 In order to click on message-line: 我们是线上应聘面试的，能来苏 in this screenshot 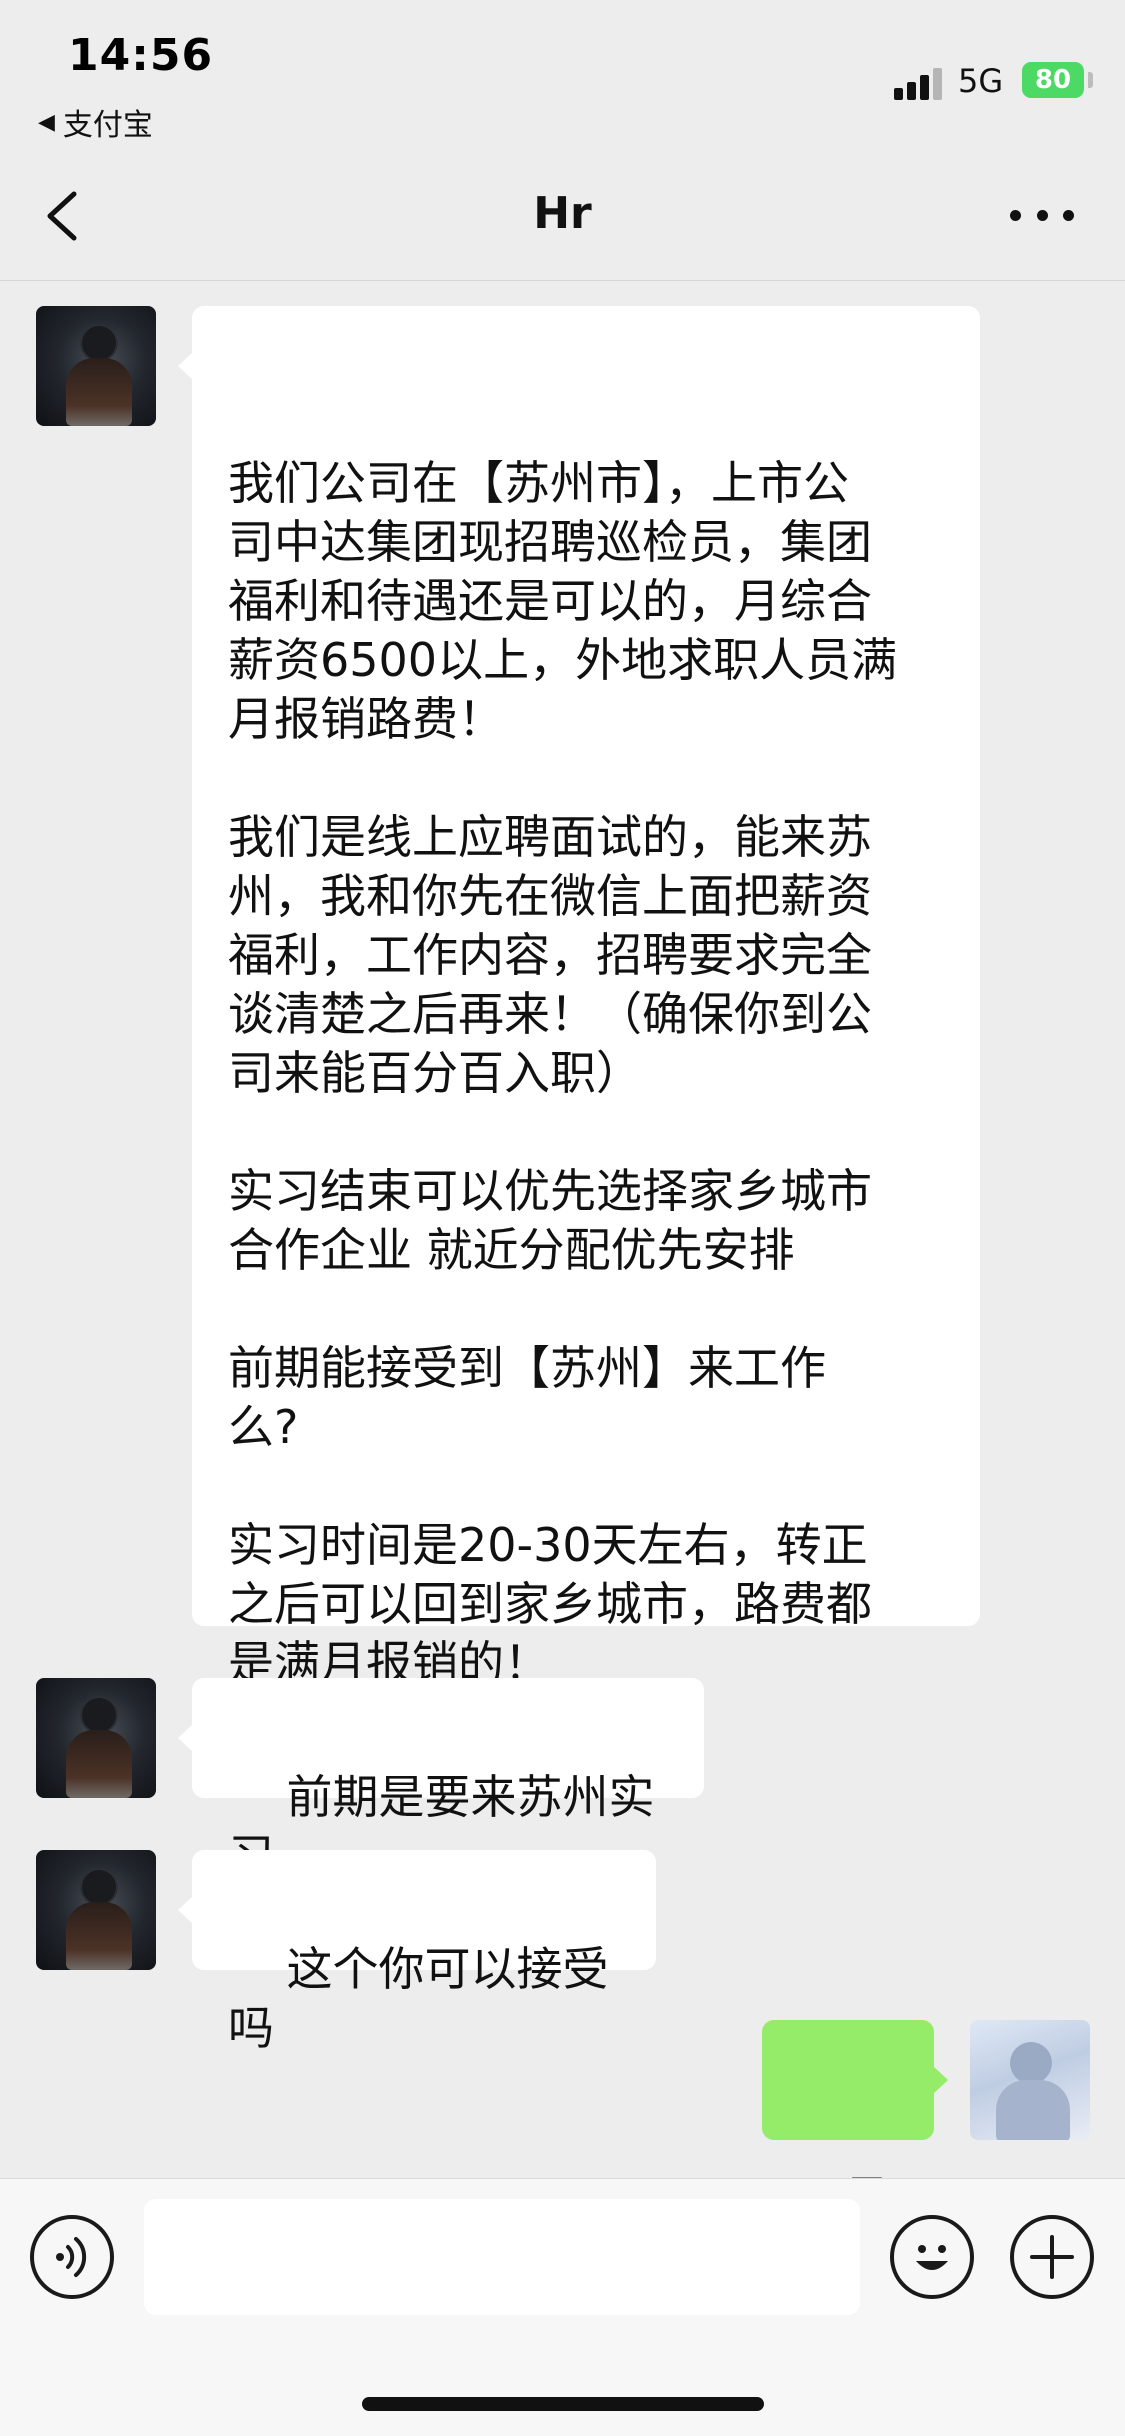, I will do `click(550, 837)`.